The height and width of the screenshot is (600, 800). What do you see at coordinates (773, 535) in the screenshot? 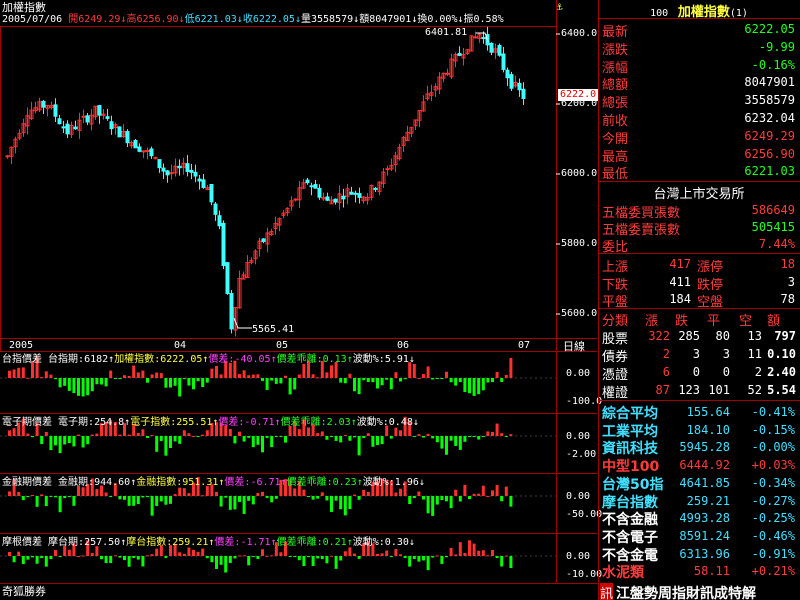
I see `index-change: -0.46%` at bounding box center [773, 535].